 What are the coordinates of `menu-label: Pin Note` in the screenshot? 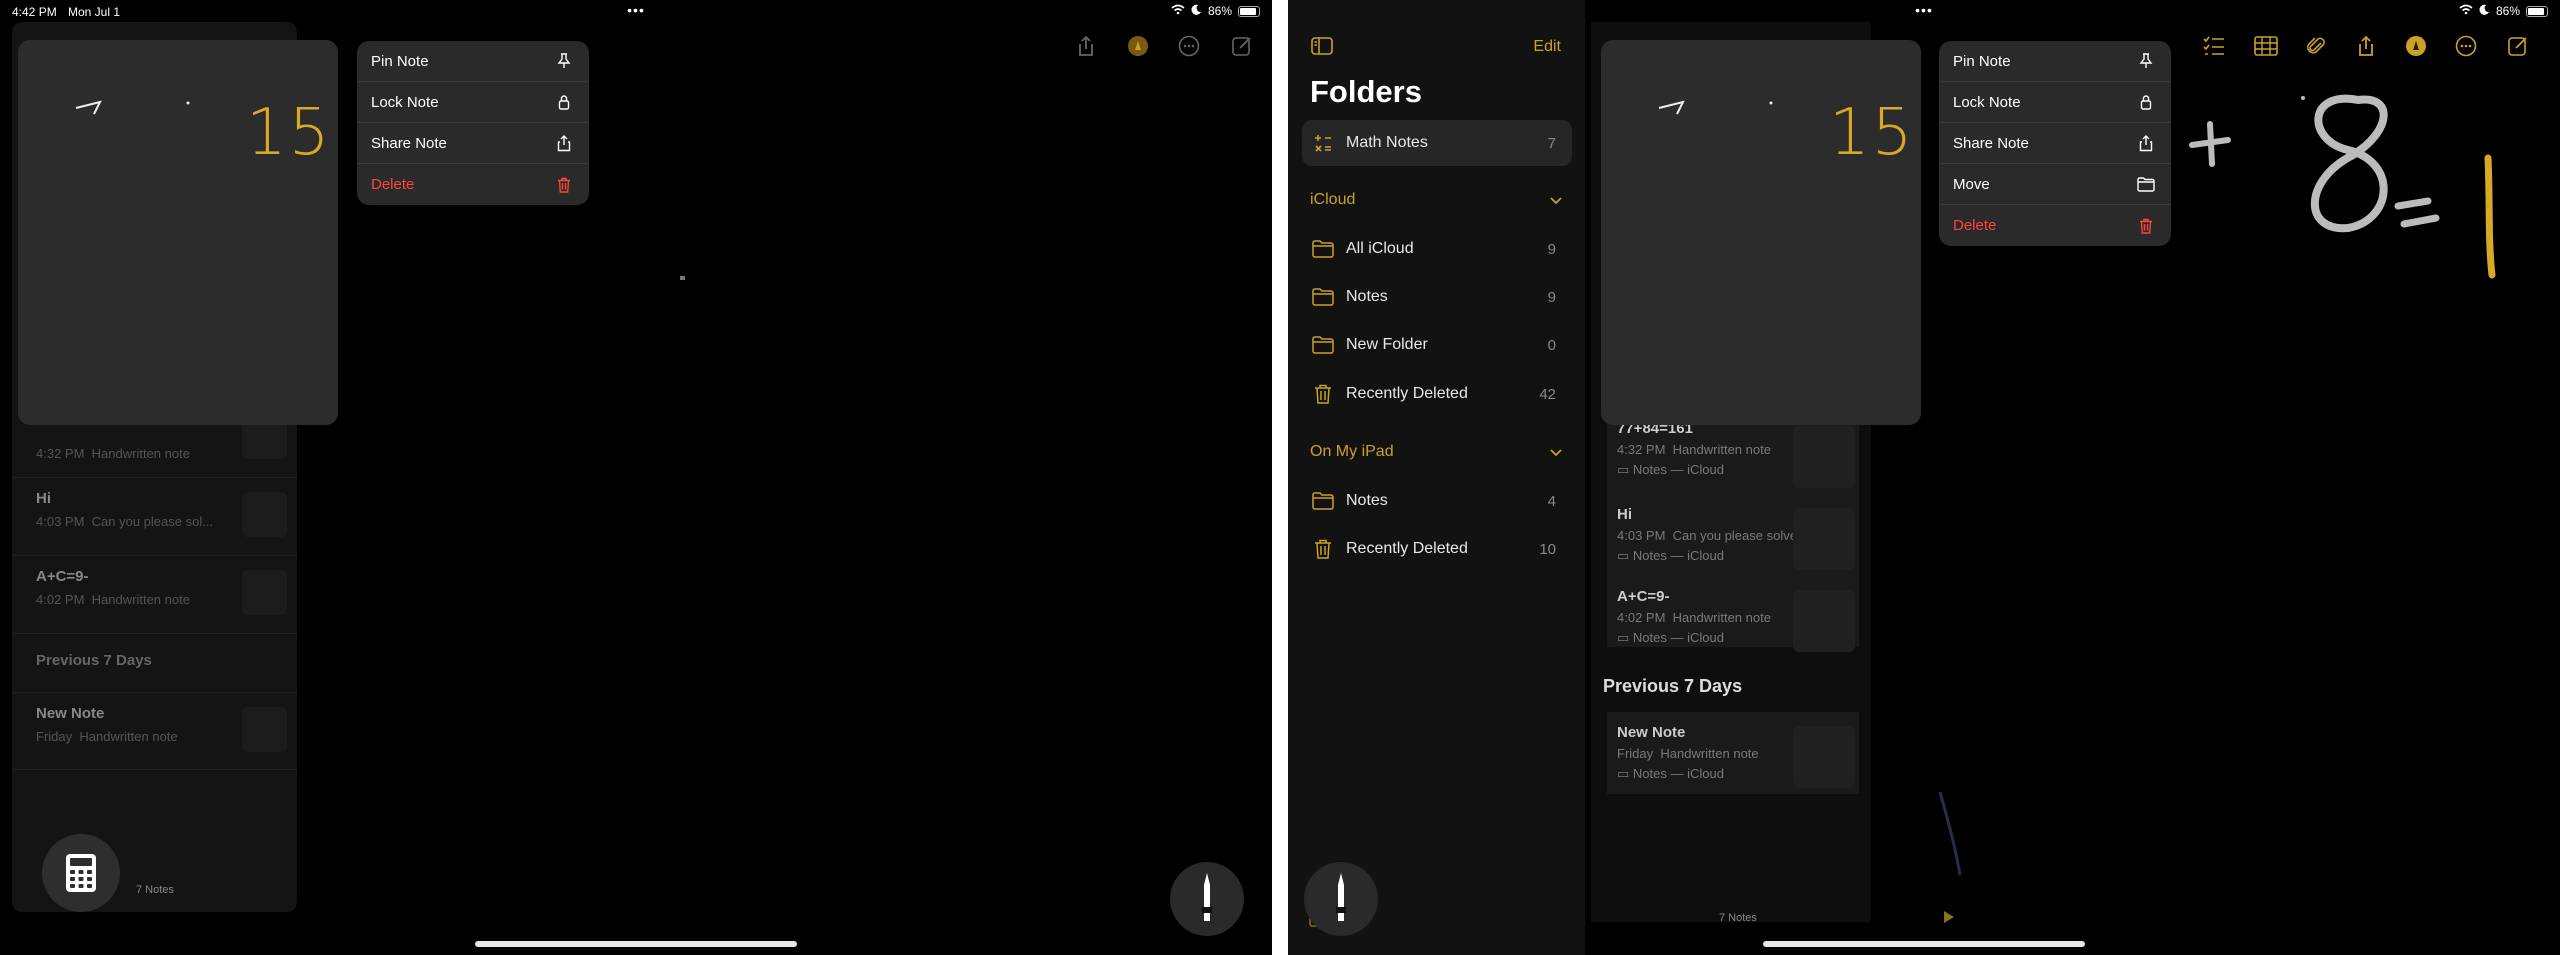 It's located at (400, 61).